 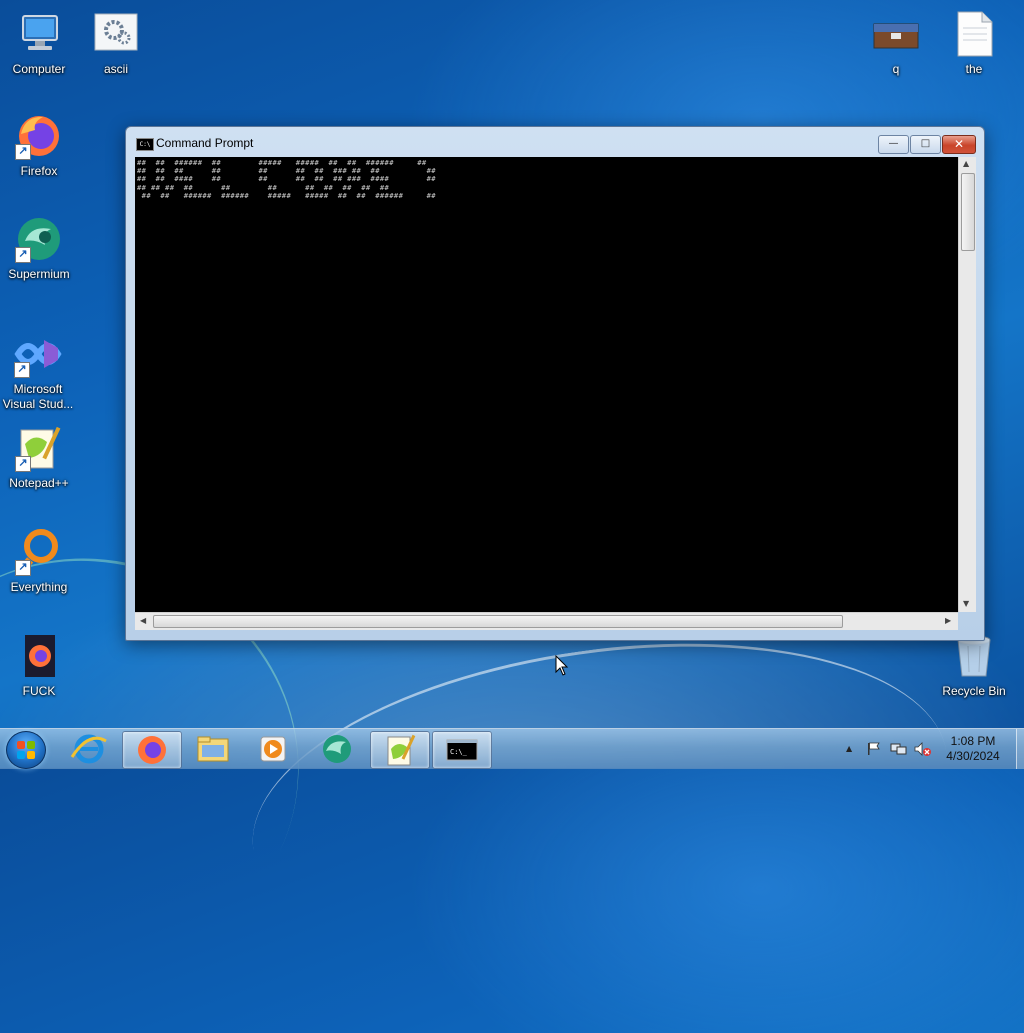 I want to click on folder-icon, so click(x=213, y=749).